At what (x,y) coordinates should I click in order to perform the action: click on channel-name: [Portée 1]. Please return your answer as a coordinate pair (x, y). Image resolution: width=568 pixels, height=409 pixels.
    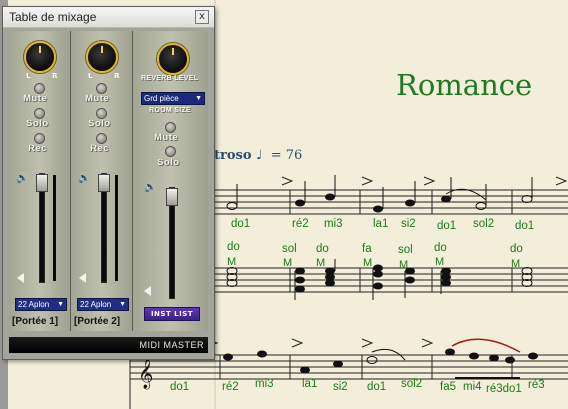
    Looking at the image, I should click on (35, 321).